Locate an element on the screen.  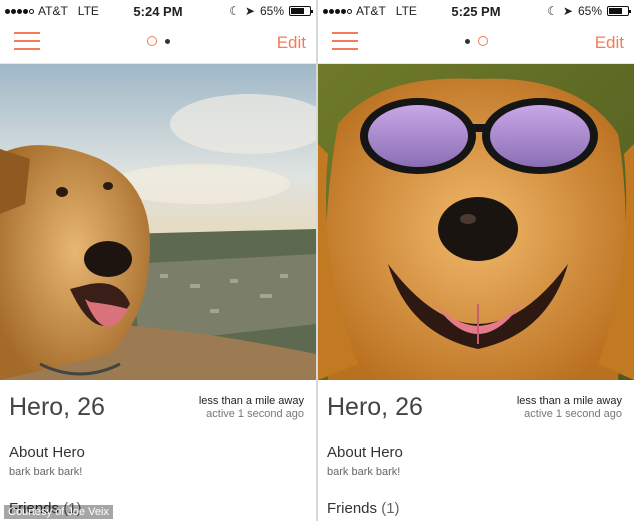
friends-heading: Friends (1) is located at coordinates (363, 508).